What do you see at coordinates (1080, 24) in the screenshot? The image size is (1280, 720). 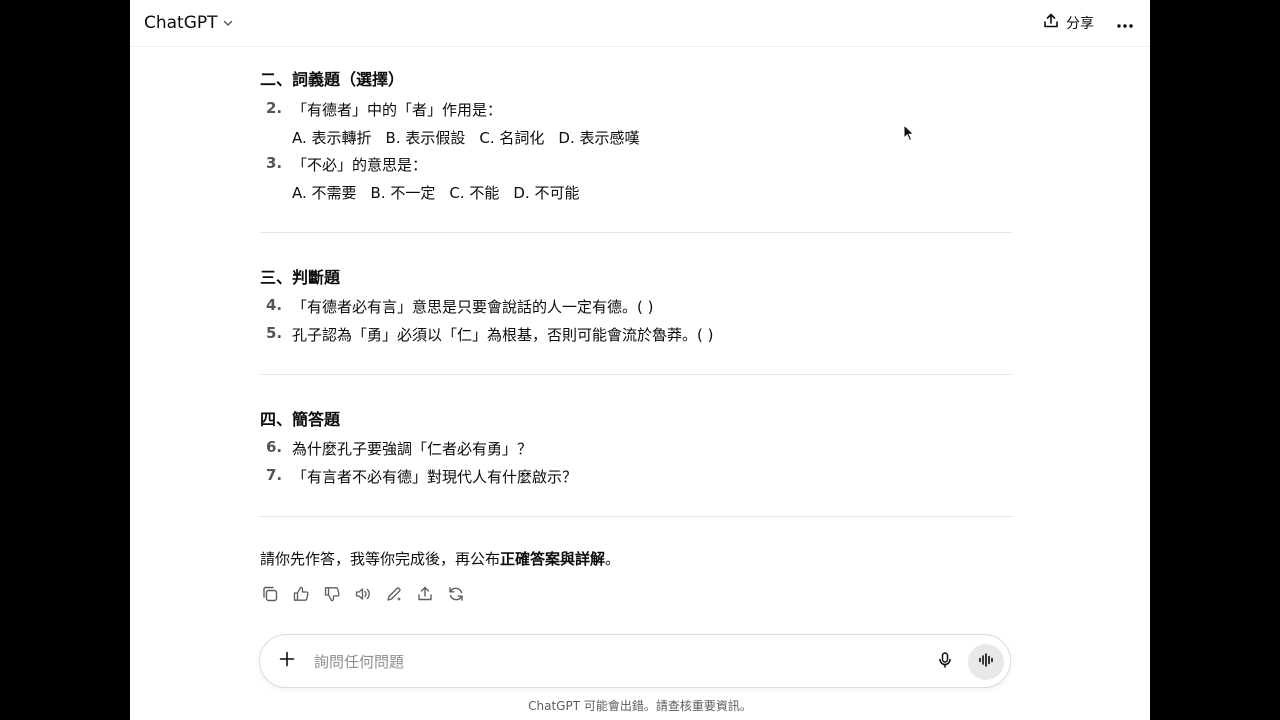 I see `share-label: 分享` at bounding box center [1080, 24].